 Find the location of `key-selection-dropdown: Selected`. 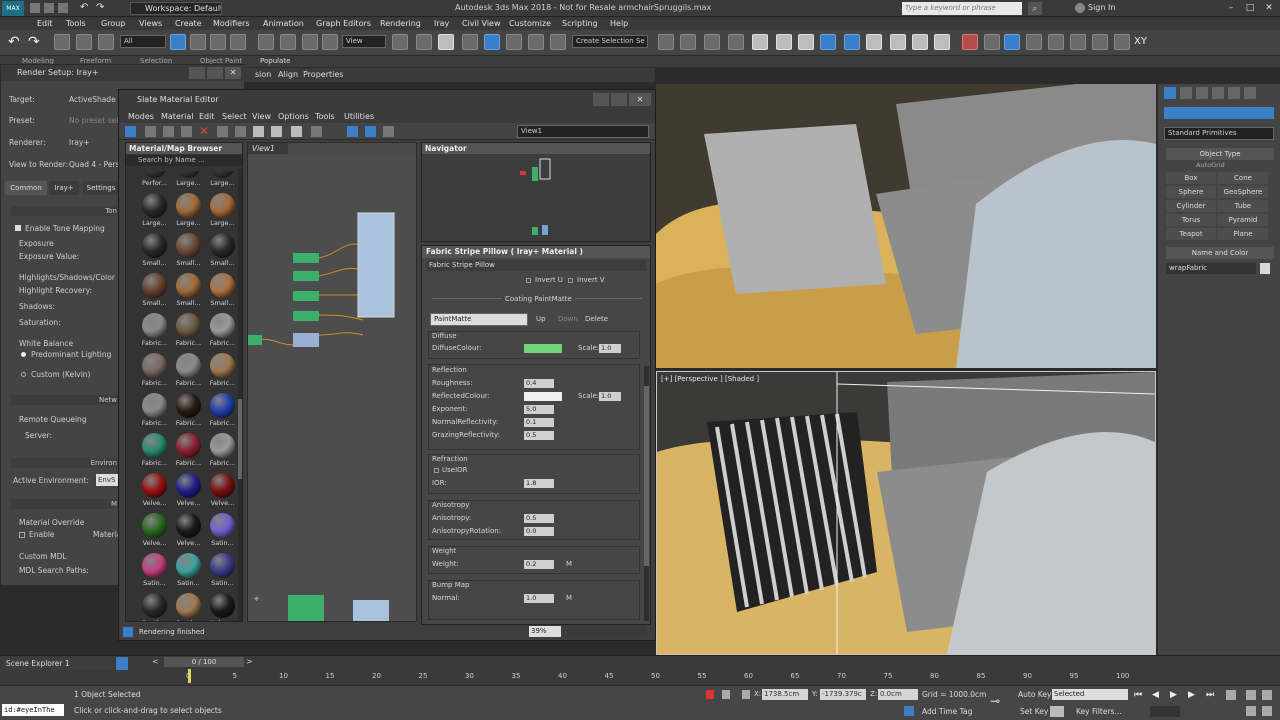

key-selection-dropdown: Selected is located at coordinates (1090, 694).